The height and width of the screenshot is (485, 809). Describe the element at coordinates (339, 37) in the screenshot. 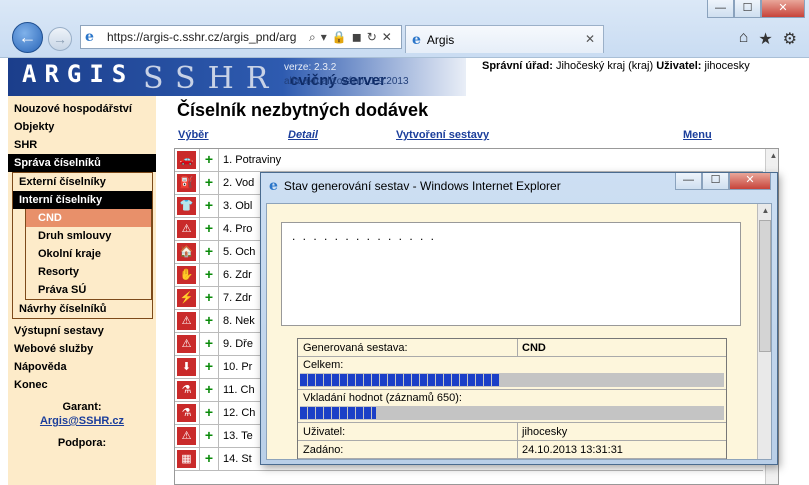

I see `lock-icon: 🔒` at that location.